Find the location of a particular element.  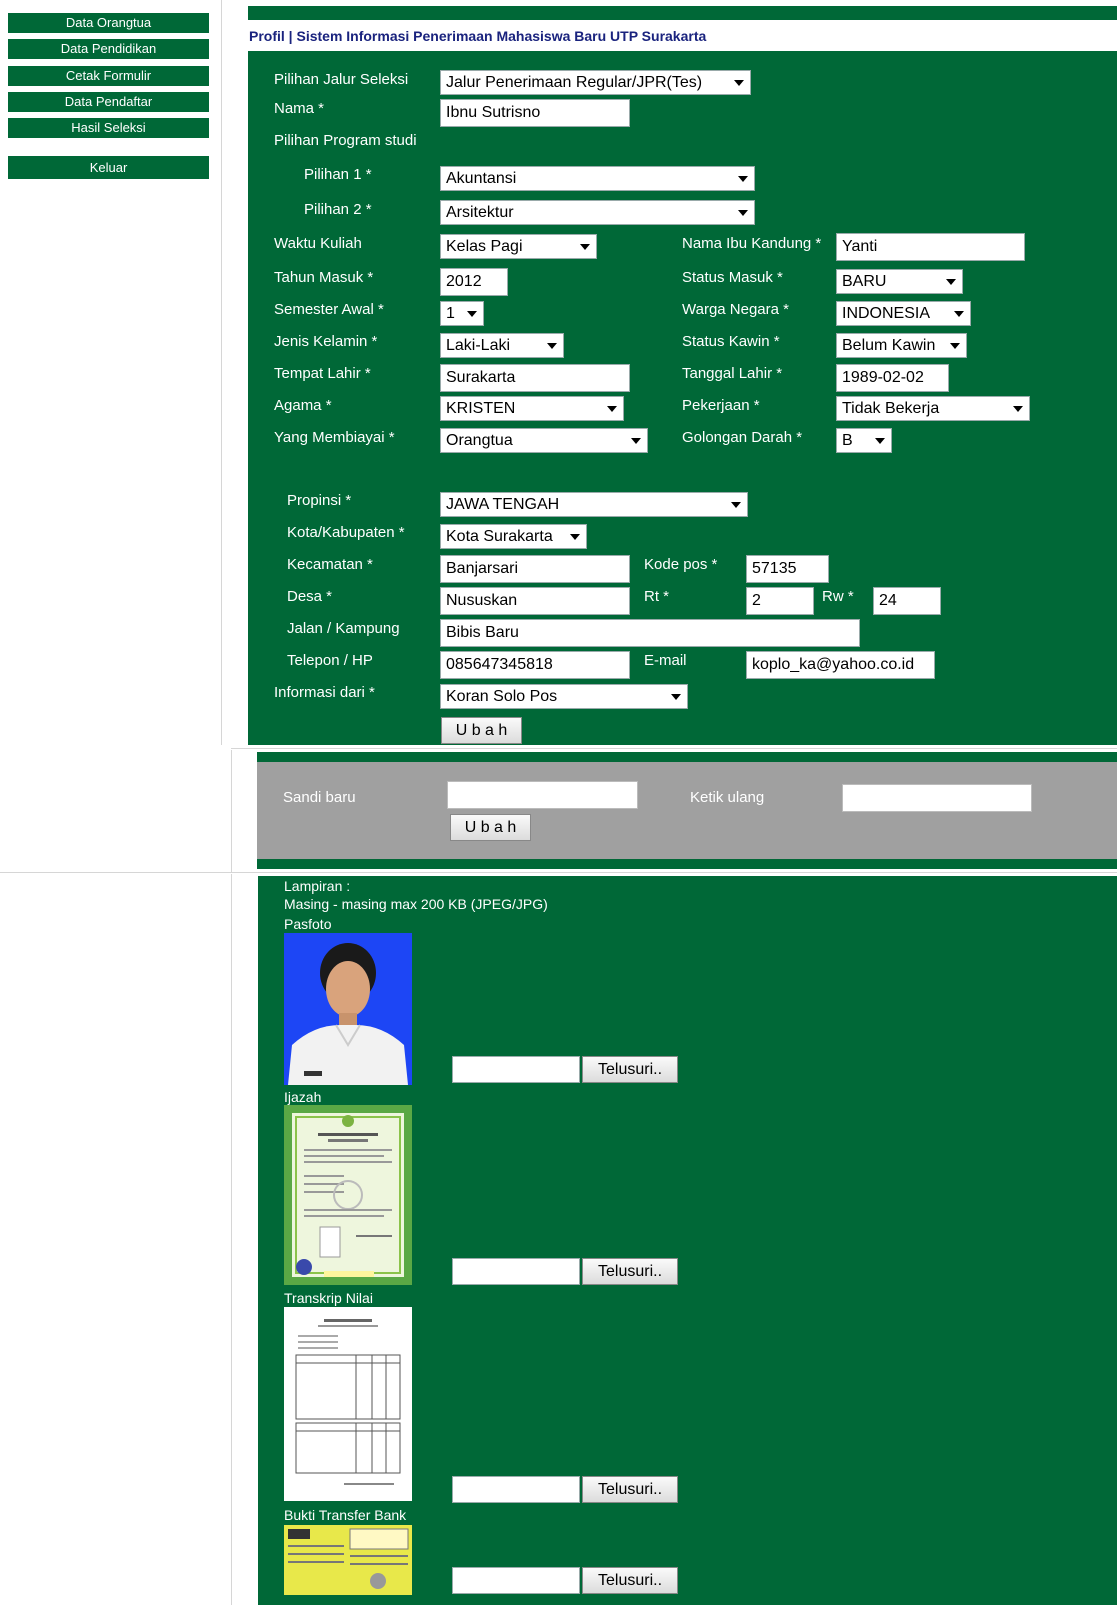

nama-field: Ibnu Sutrisno is located at coordinates (535, 113).